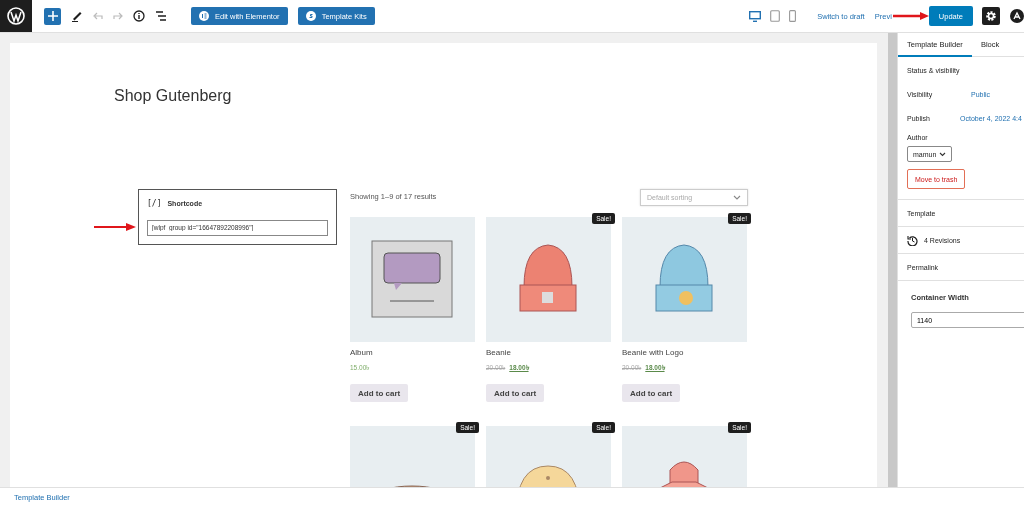  I want to click on page-title: Shop Gutenberg, so click(173, 96).